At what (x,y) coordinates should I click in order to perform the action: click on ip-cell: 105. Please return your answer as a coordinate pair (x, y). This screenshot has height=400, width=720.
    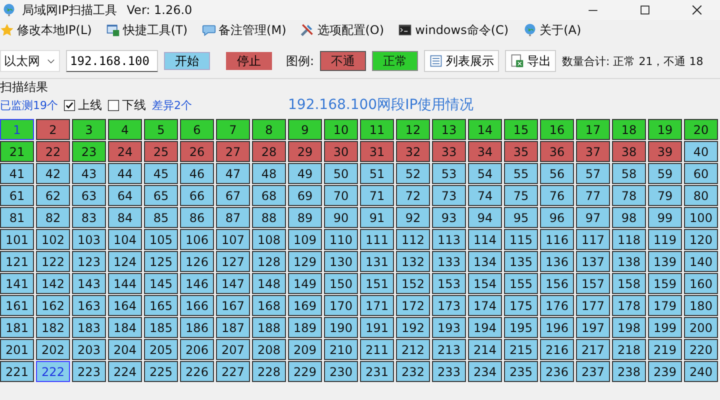
    Looking at the image, I should click on (161, 239).